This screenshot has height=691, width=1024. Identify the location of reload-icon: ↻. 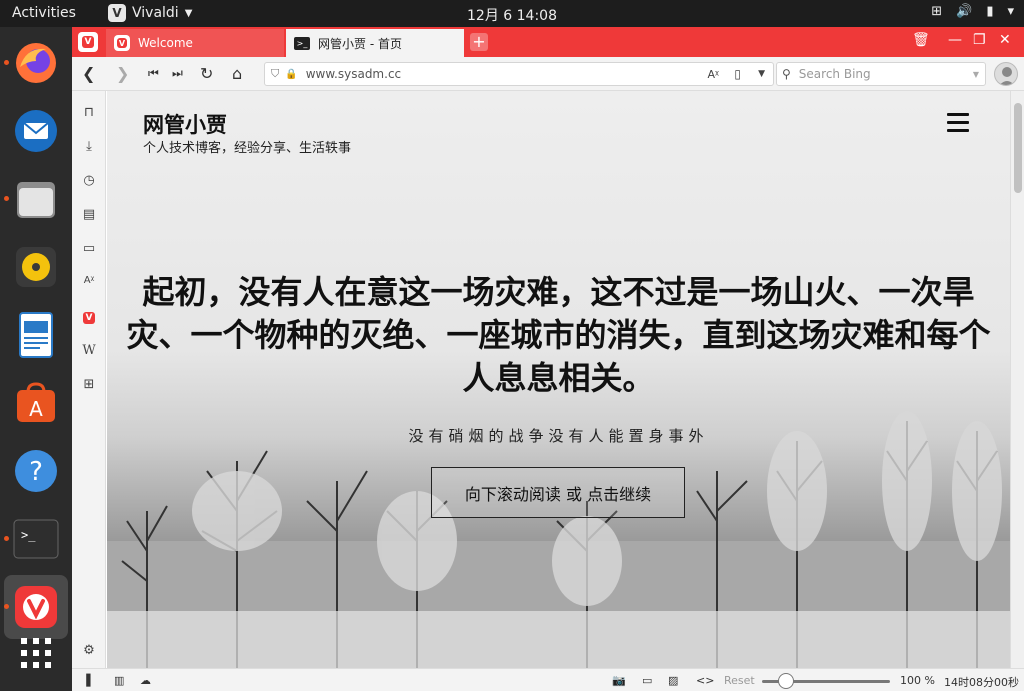
(206, 73).